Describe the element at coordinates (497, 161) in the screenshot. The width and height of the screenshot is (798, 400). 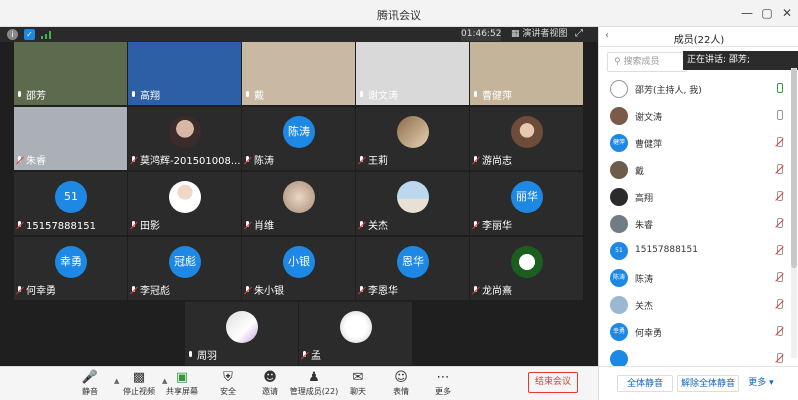
I see `participant-name-label: 游尚志` at that location.